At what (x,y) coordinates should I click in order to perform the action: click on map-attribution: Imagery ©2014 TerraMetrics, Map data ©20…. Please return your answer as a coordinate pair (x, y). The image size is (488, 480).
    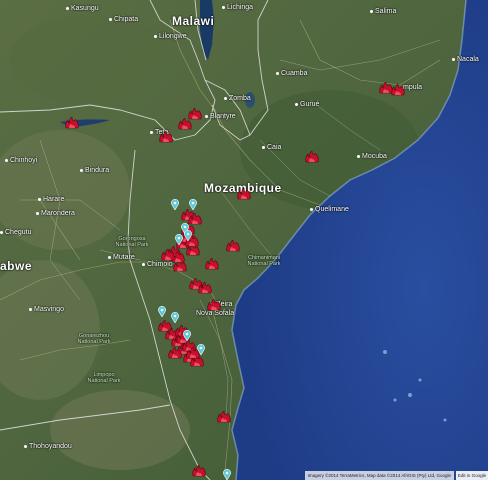
    Looking at the image, I should click on (379, 475).